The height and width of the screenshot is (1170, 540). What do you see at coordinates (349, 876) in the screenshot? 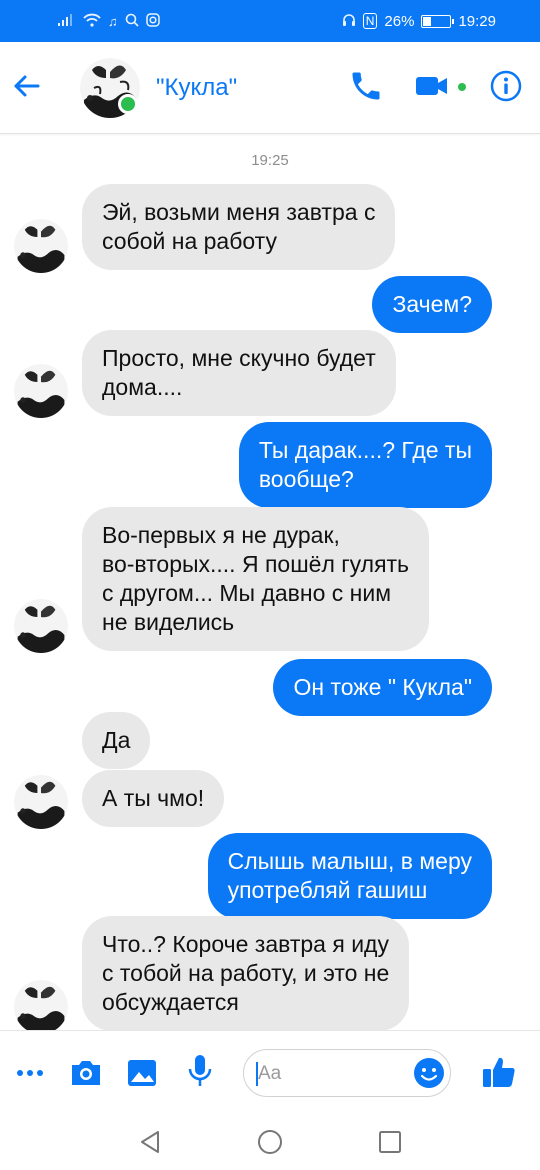
I see `message-bubble-sent: Слышь малыш, в меру употребляй гашиш` at bounding box center [349, 876].